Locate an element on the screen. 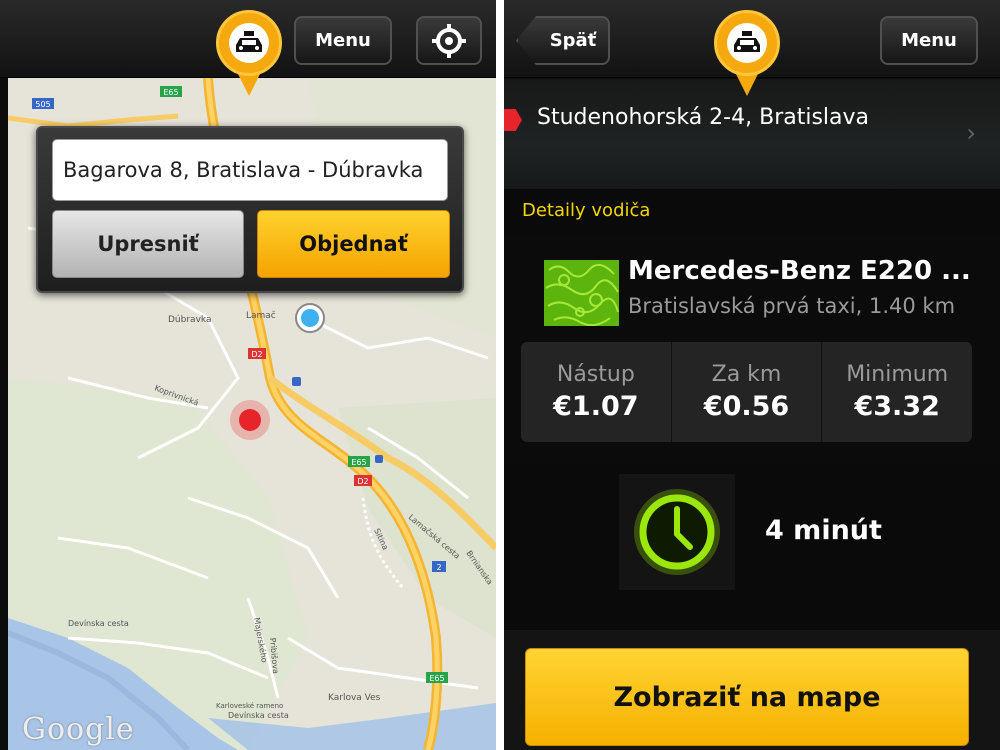  fare-per-km: Za km €0.56 is located at coordinates (747, 392).